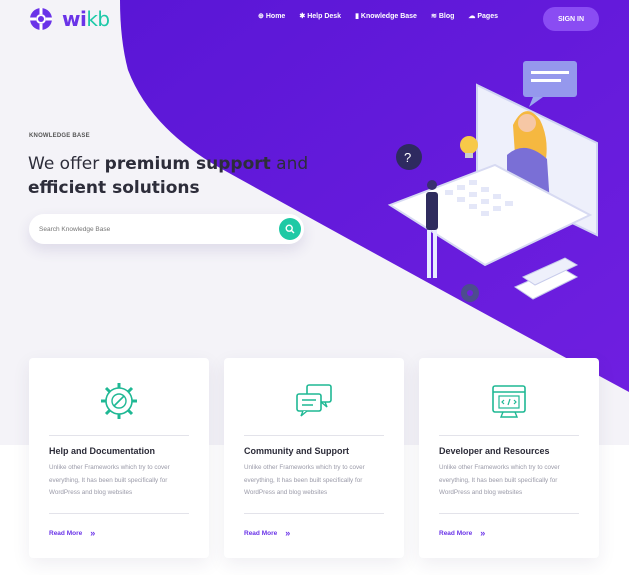  What do you see at coordinates (119, 401) in the screenshot?
I see `gear-wrench-icon` at bounding box center [119, 401].